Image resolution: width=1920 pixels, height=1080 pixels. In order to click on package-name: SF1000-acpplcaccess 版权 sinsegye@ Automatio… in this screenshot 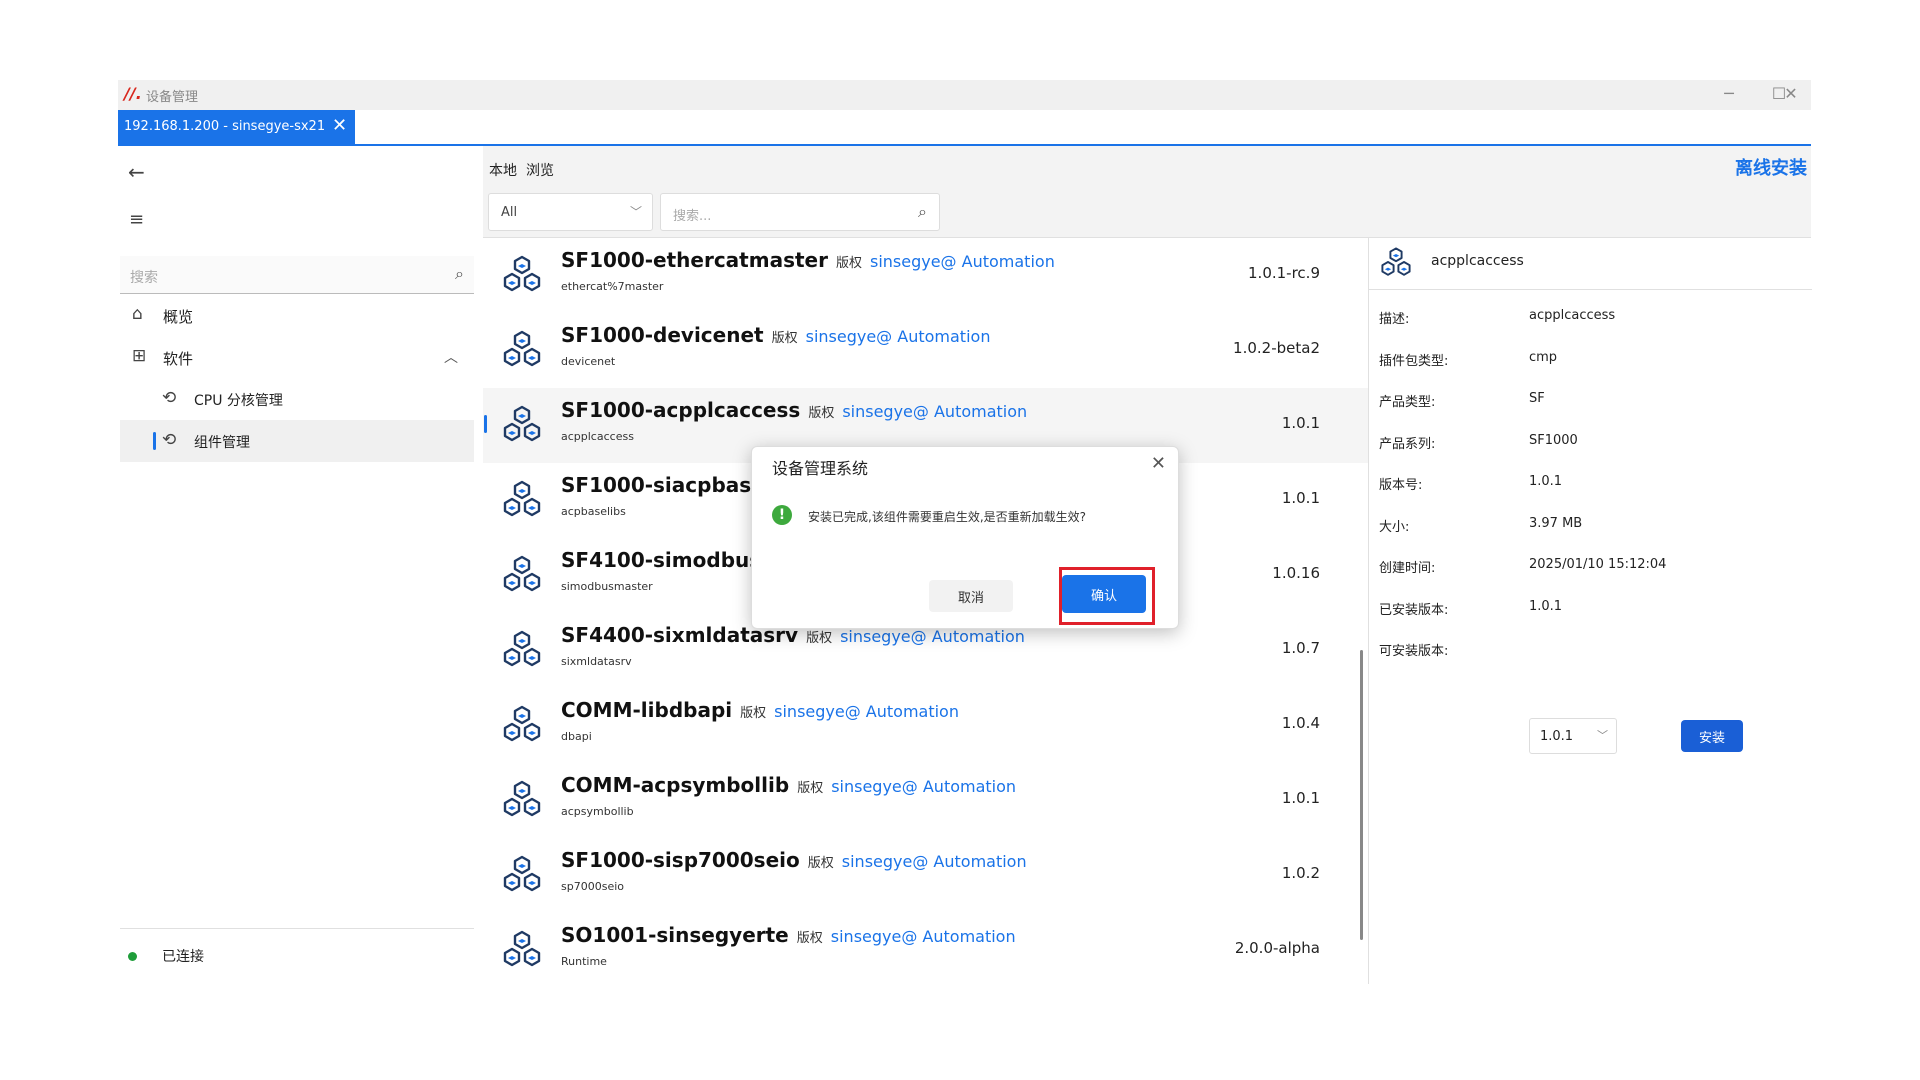, I will do `click(794, 410)`.